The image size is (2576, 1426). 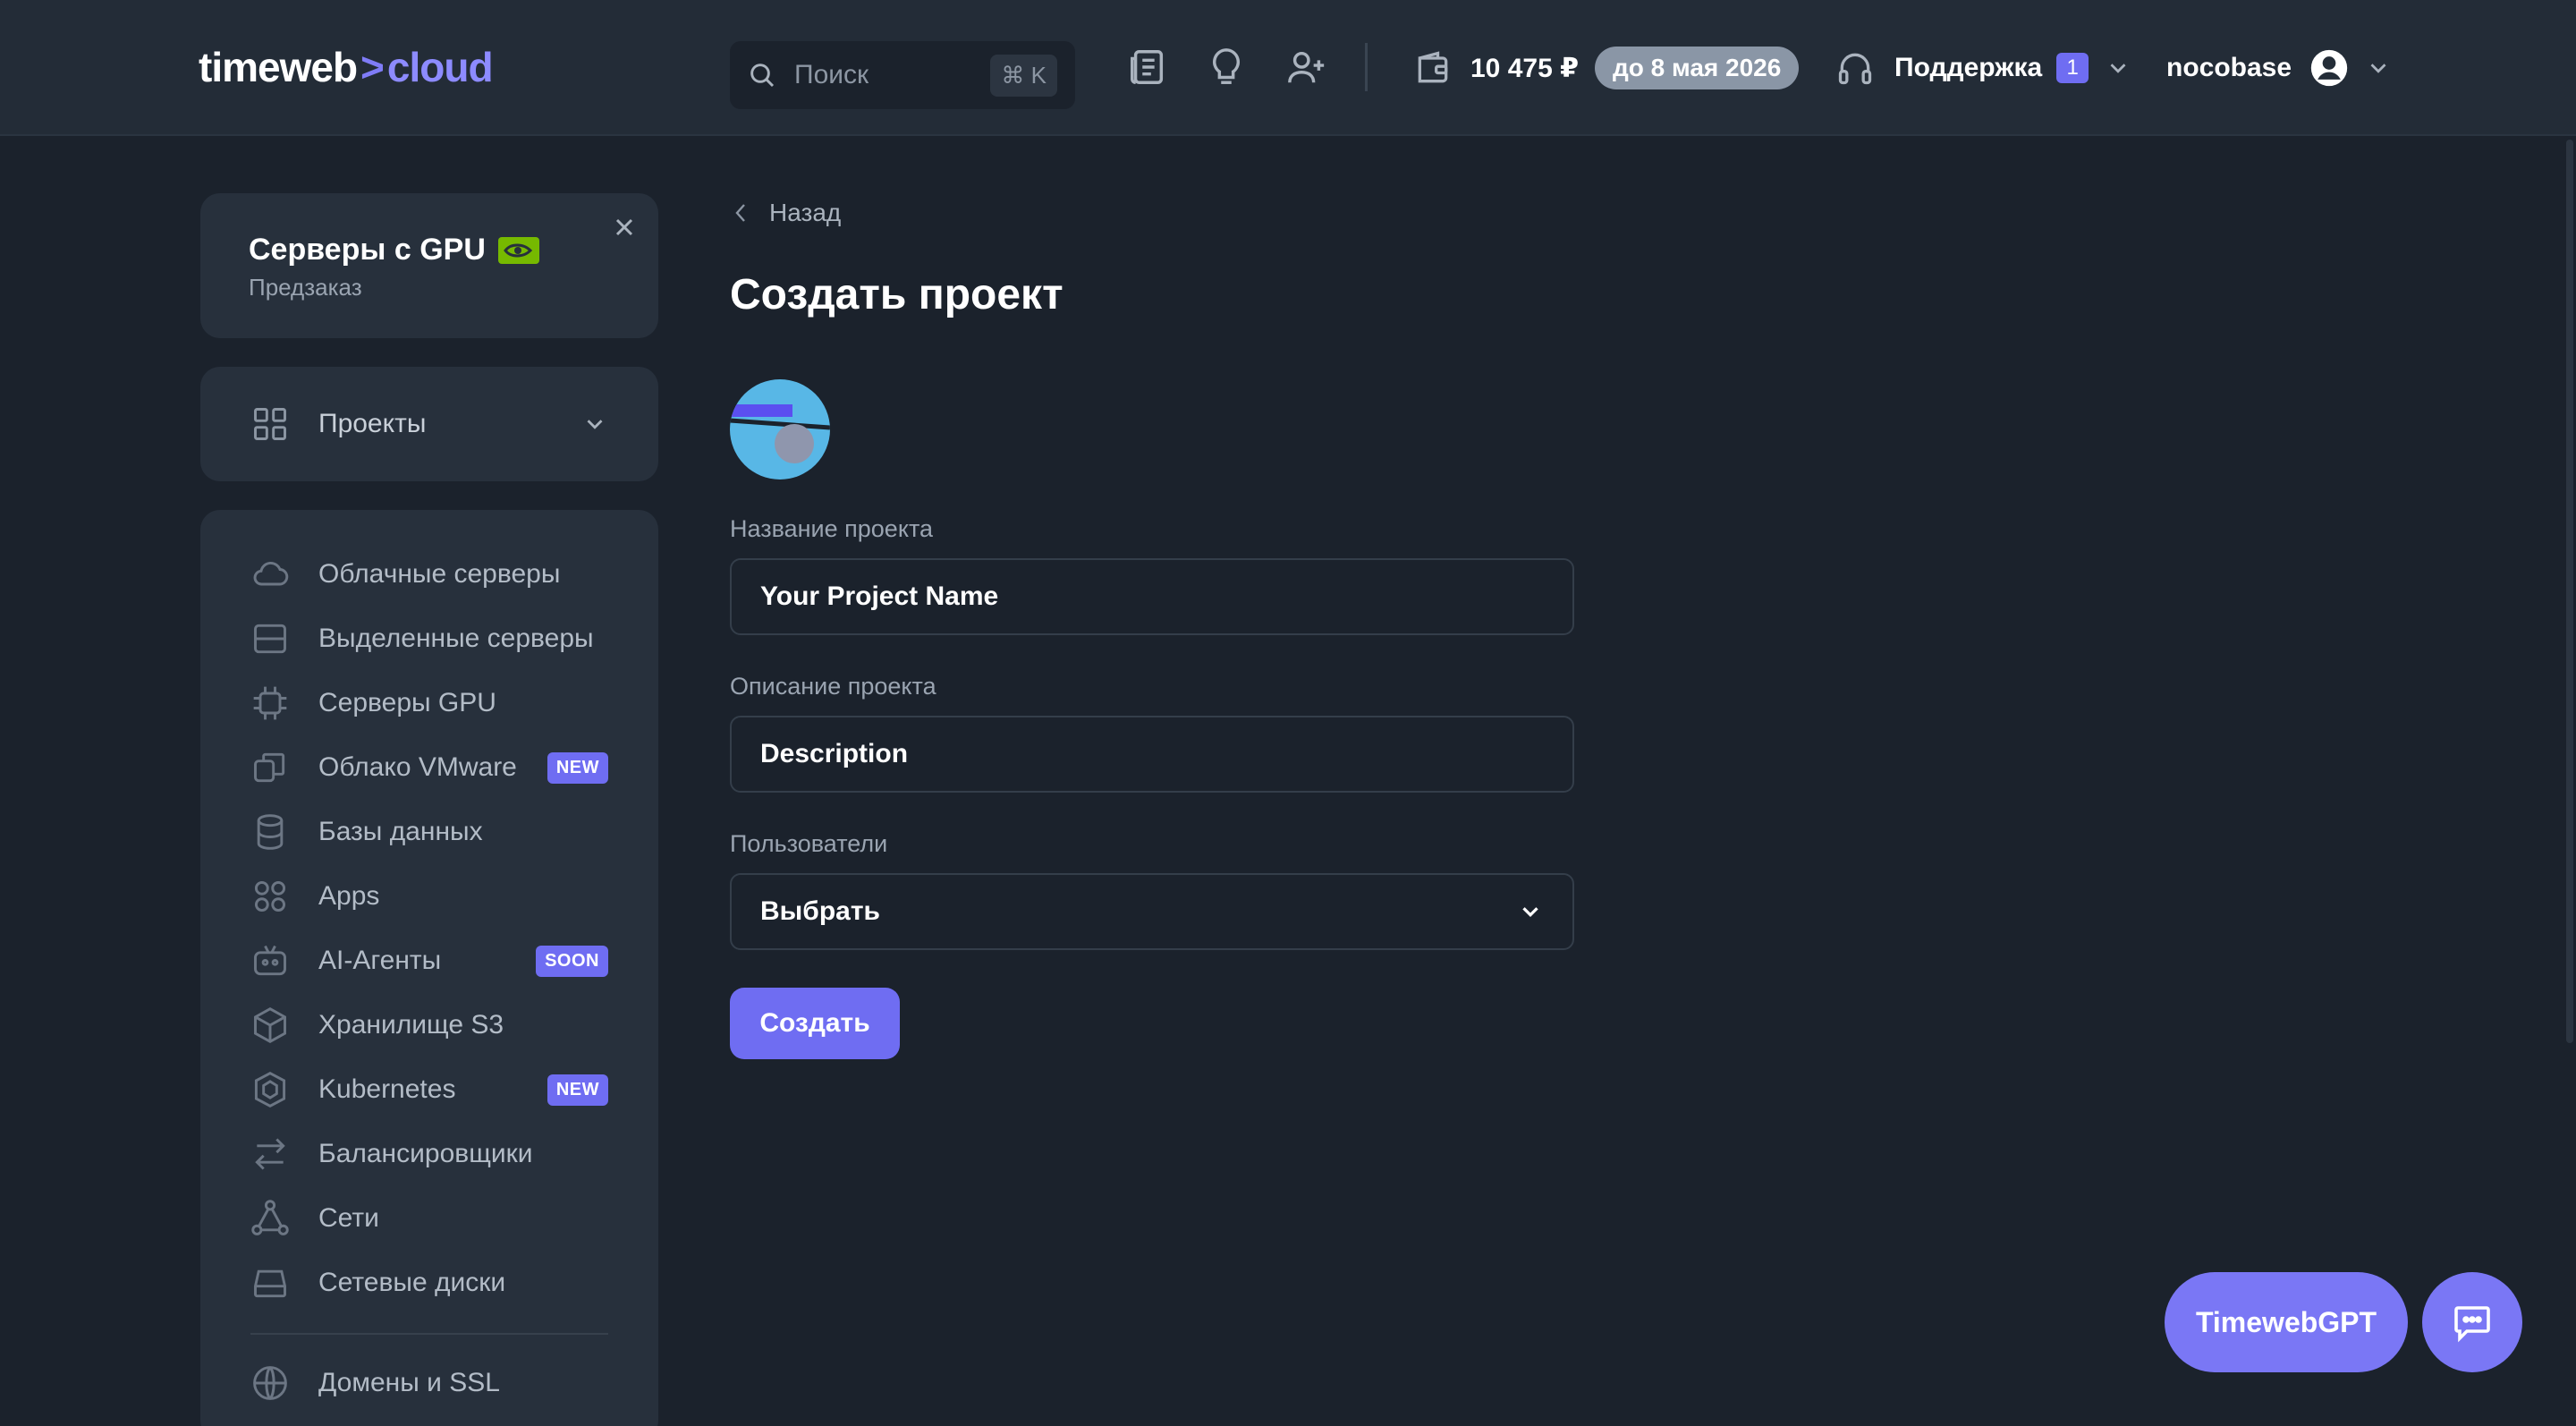 What do you see at coordinates (425, 1154) in the screenshot?
I see `sidebar-item-label: Балансировщики` at bounding box center [425, 1154].